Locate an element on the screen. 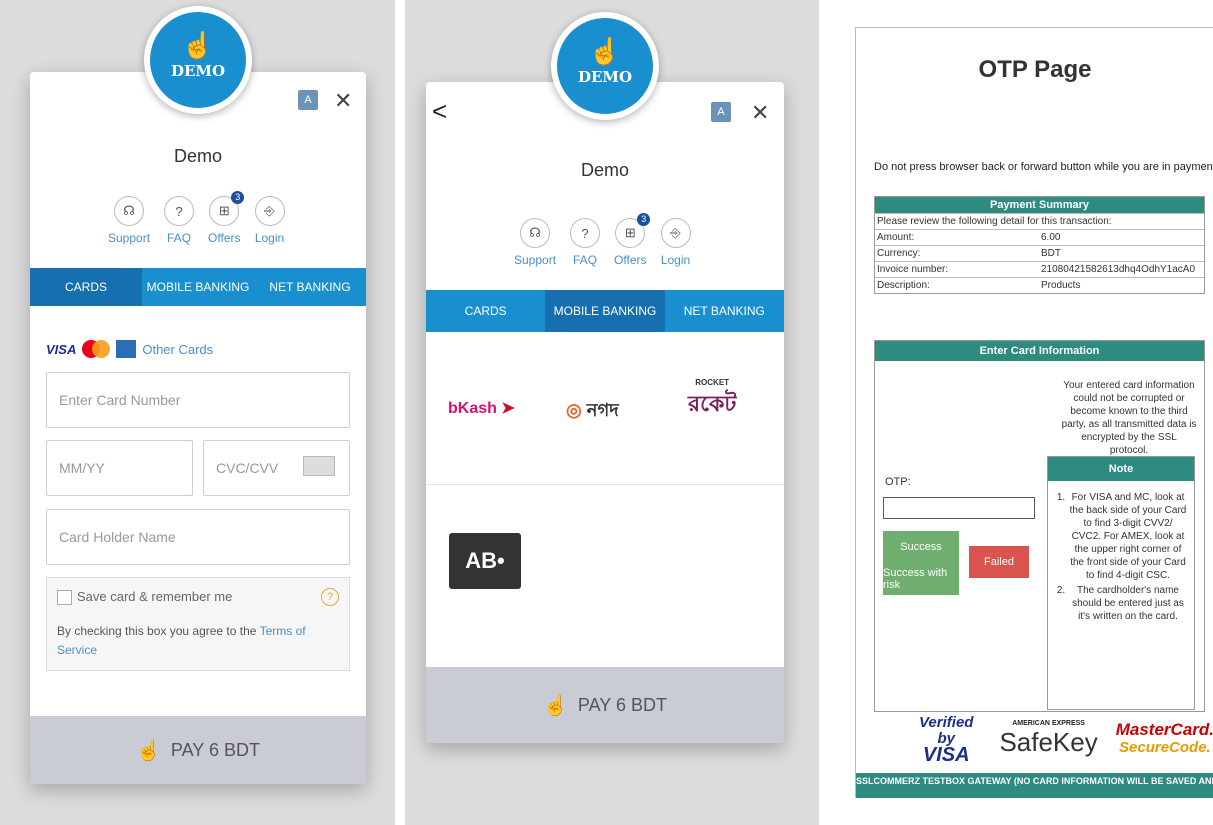 The width and height of the screenshot is (1213, 825). ab-bank-option: AB• is located at coordinates (485, 561).